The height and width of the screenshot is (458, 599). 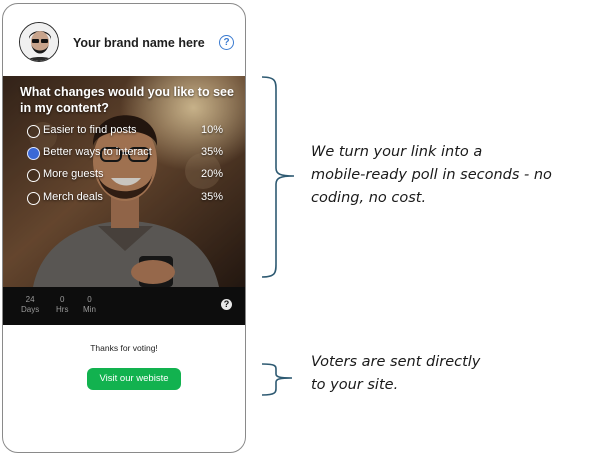 I want to click on annotation-line: mobile-ready poll in seconds - no, so click(x=431, y=175).